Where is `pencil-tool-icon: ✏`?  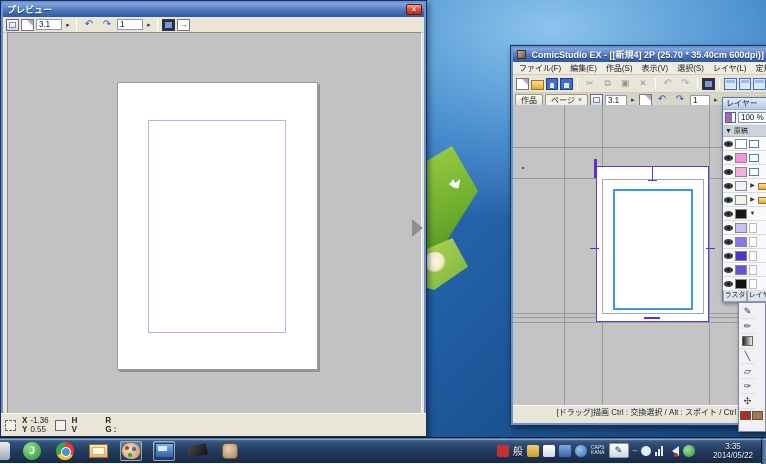
pencil-tool-icon: ✏ is located at coordinates (747, 326).